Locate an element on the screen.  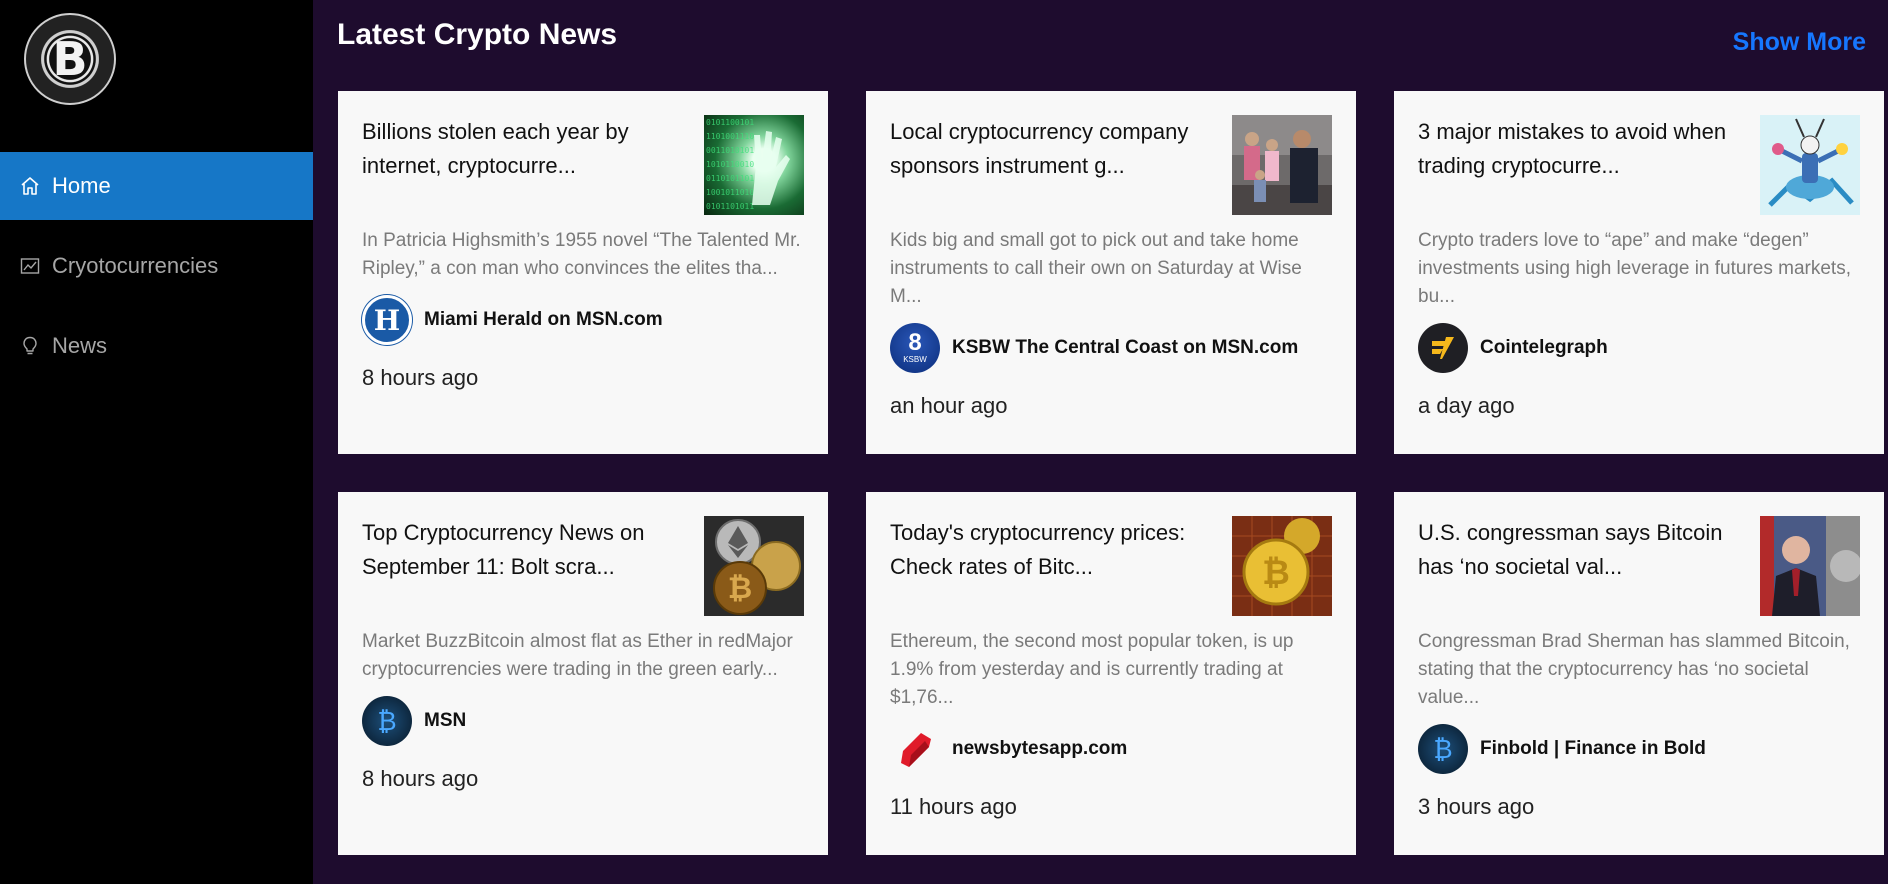
provider-avatar: 8 KSBW is located at coordinates (915, 348).